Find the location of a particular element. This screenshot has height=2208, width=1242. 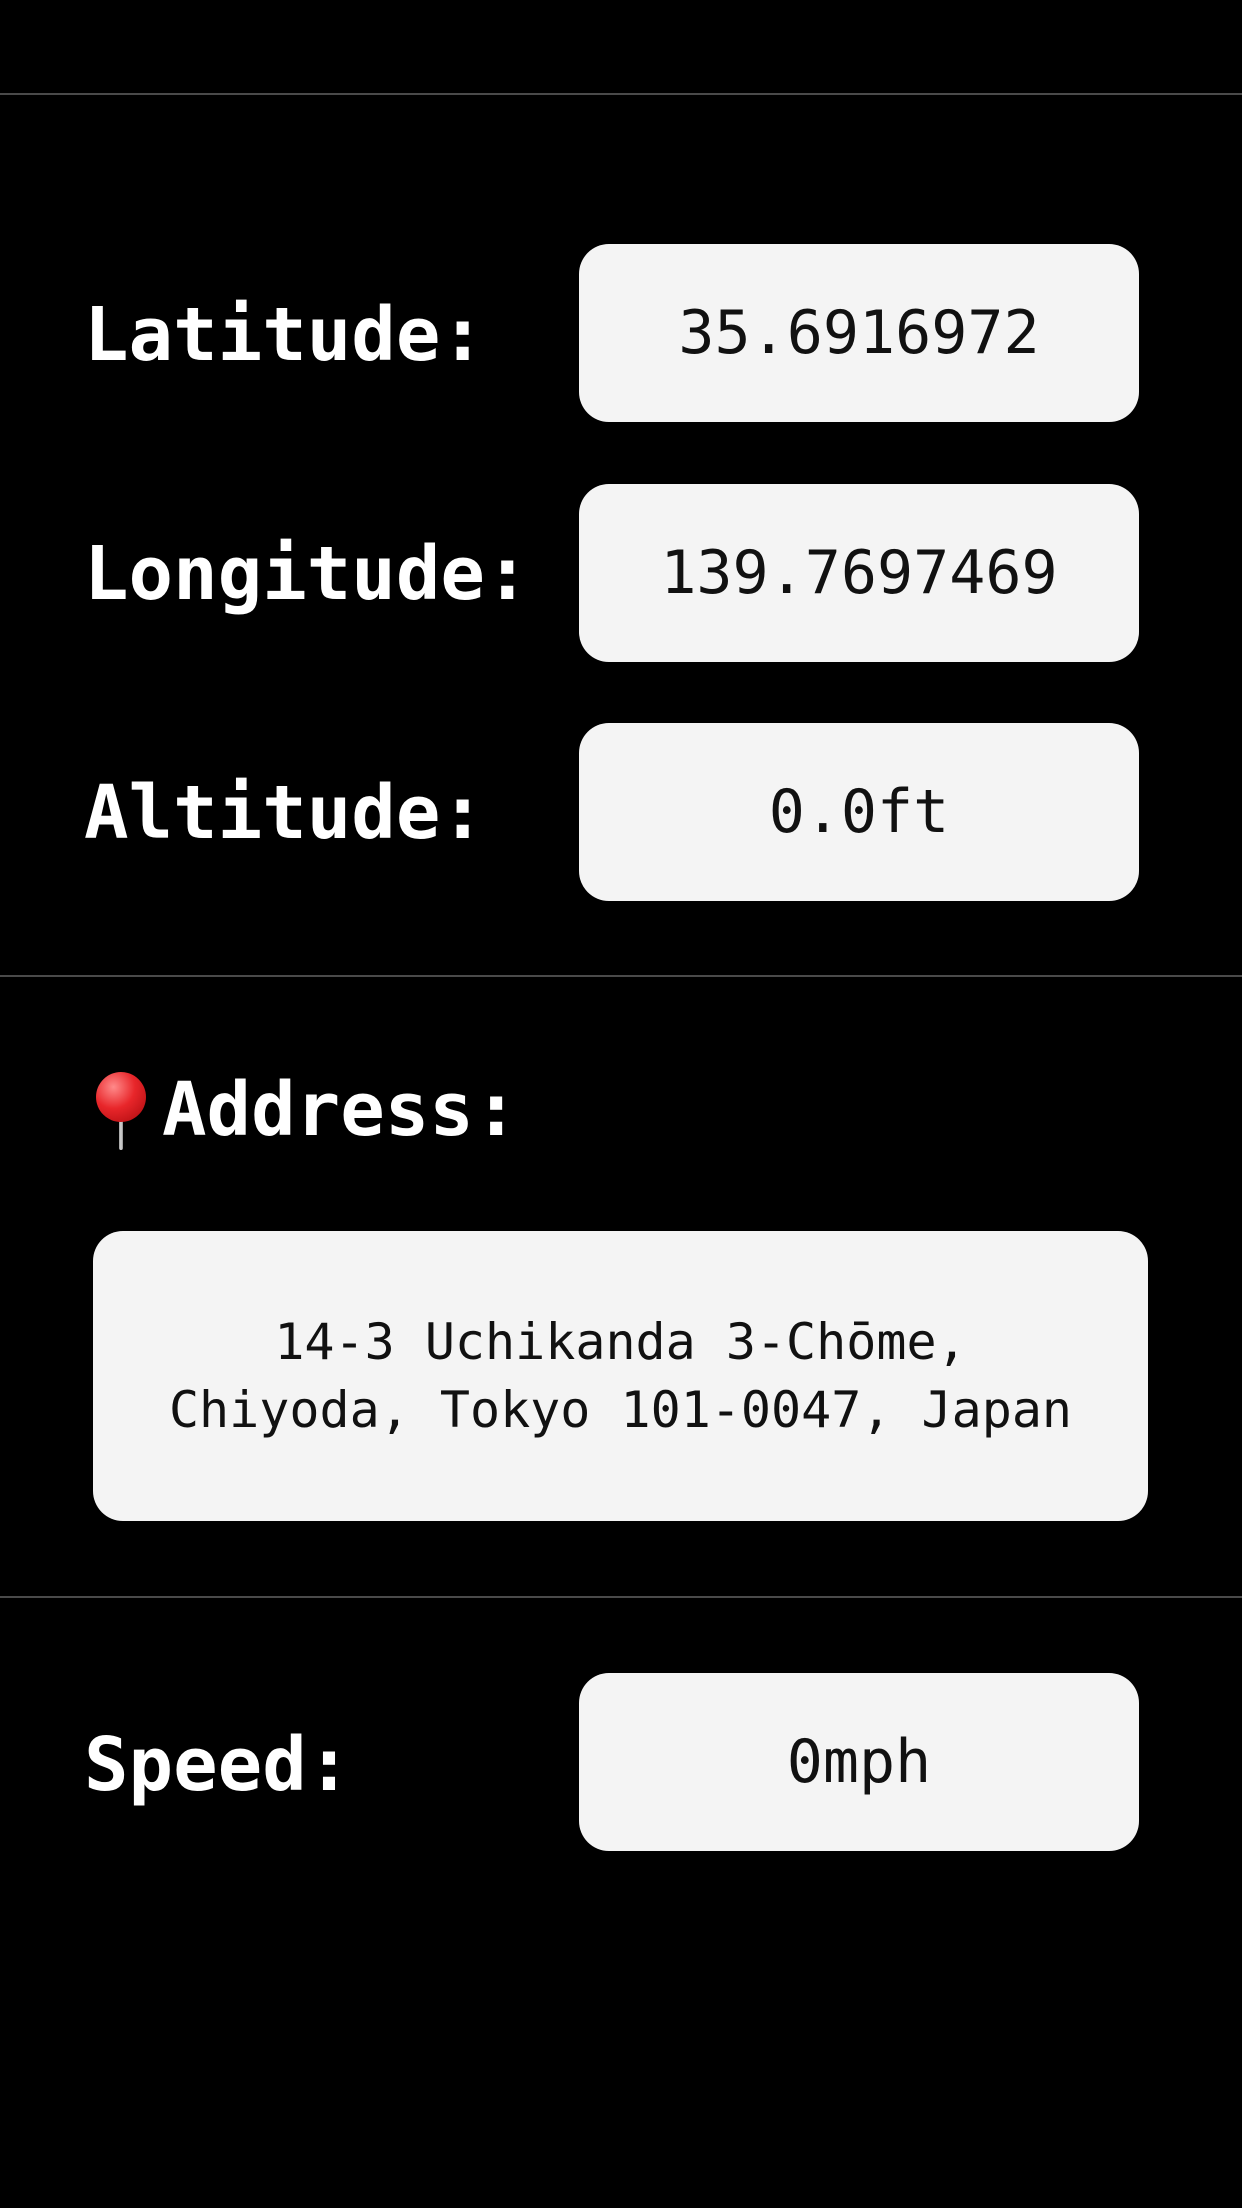

speed-label: Speed: is located at coordinates (218, 1765).